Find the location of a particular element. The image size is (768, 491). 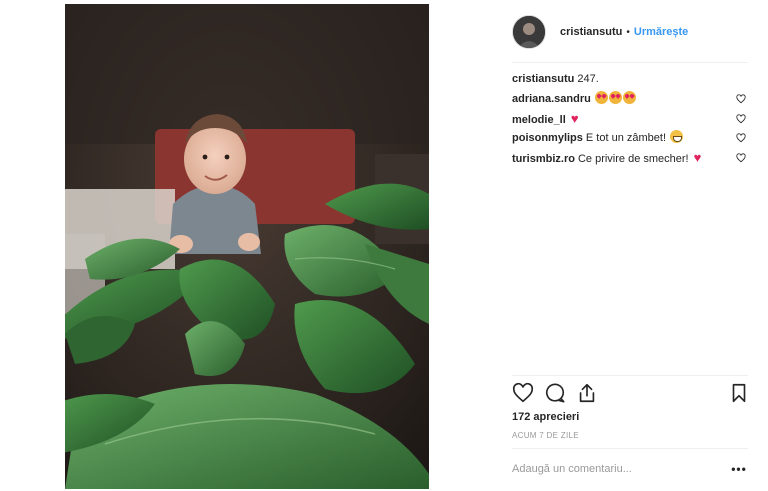

comment-text: 247. is located at coordinates (588, 79).